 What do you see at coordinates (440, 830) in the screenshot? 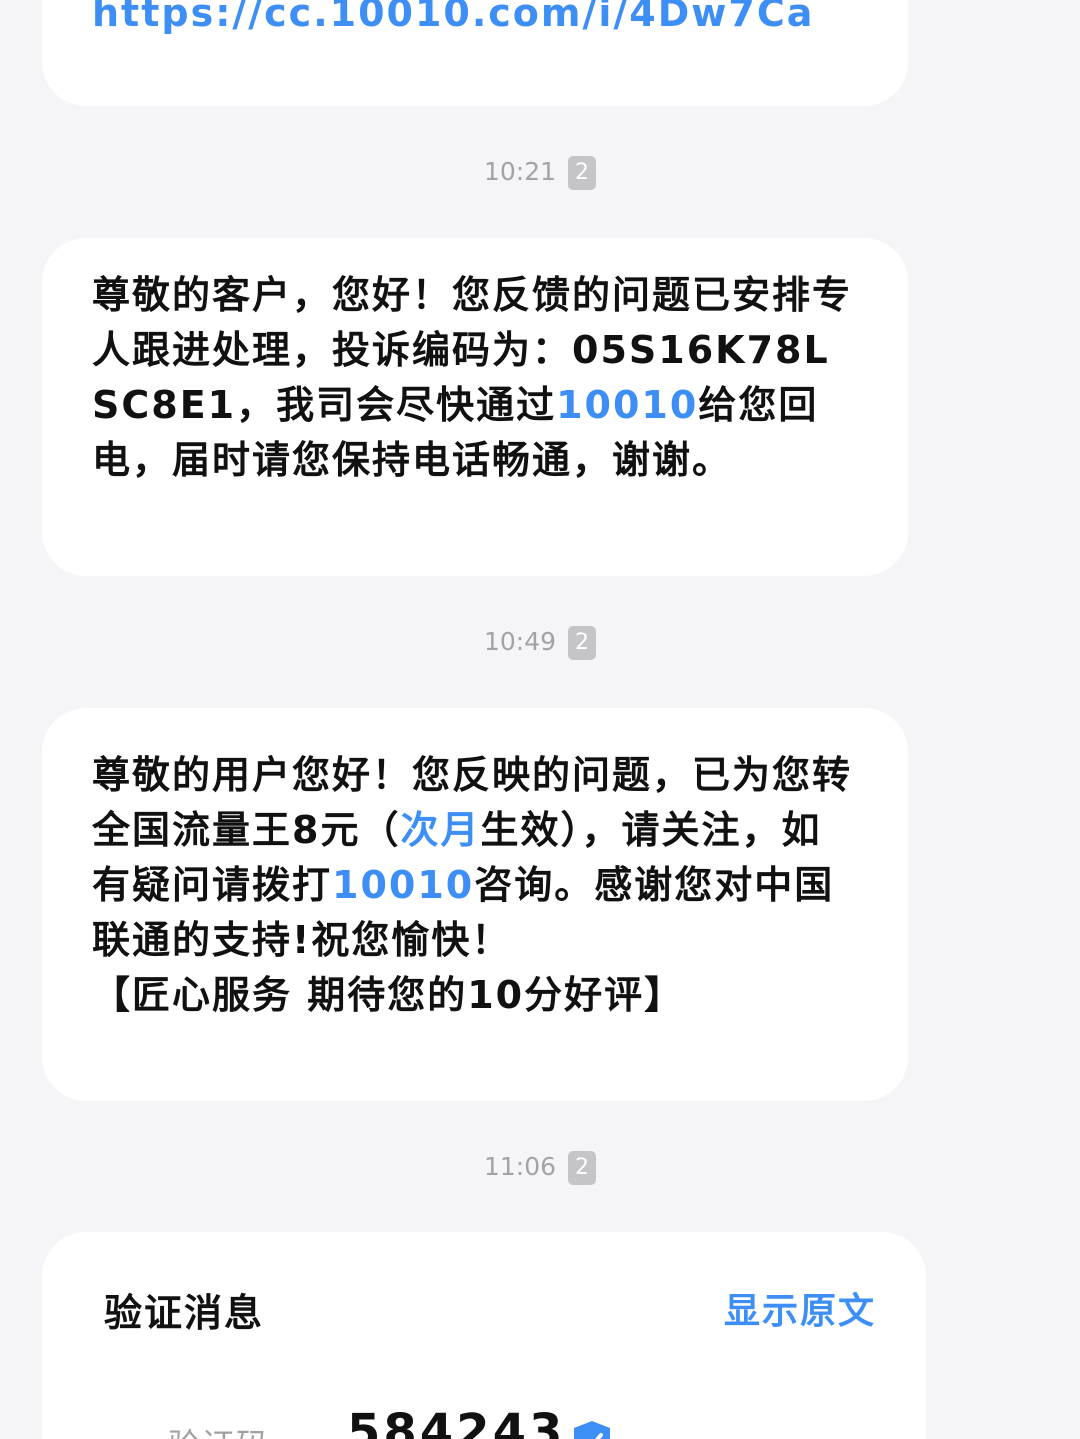
I see `date-link: 次月` at bounding box center [440, 830].